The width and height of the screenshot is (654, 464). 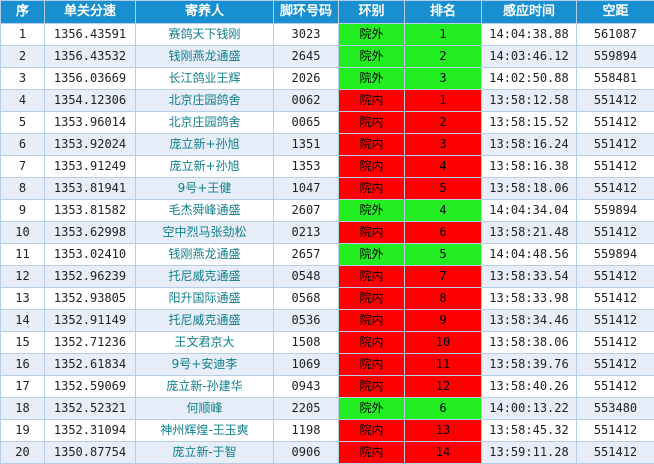 I want to click on cell-speed: 1356.43591, so click(x=90, y=35).